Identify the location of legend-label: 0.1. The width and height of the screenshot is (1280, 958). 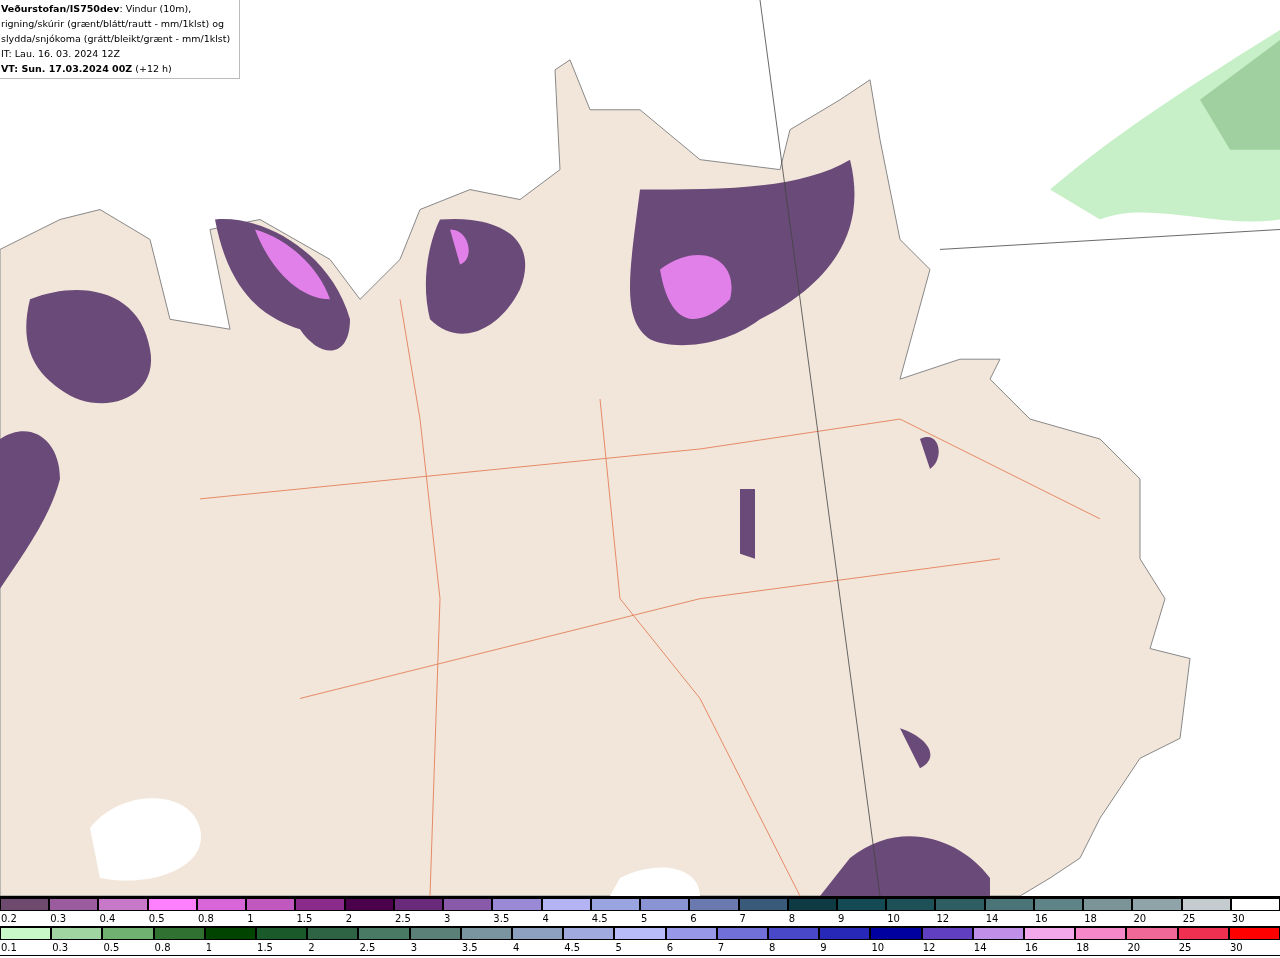
(8, 948).